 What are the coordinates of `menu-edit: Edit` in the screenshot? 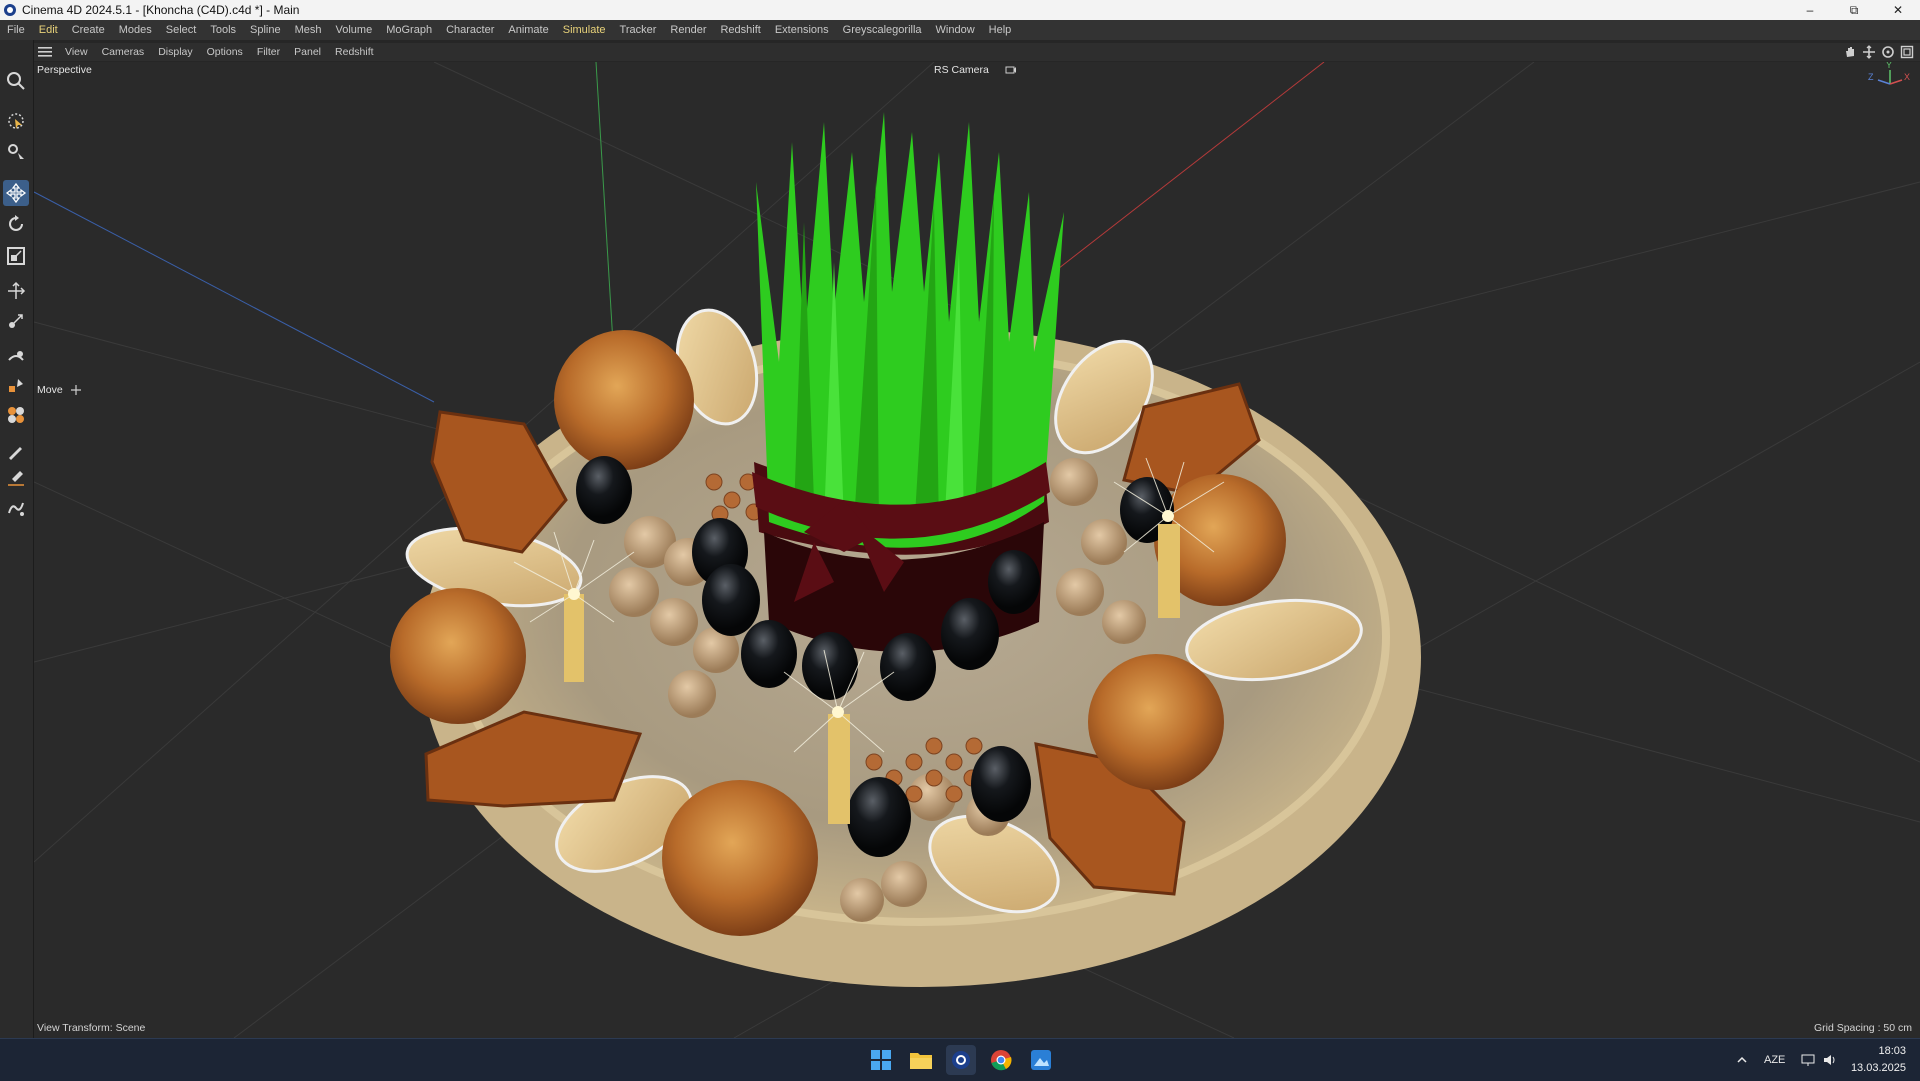 It's located at (48, 30).